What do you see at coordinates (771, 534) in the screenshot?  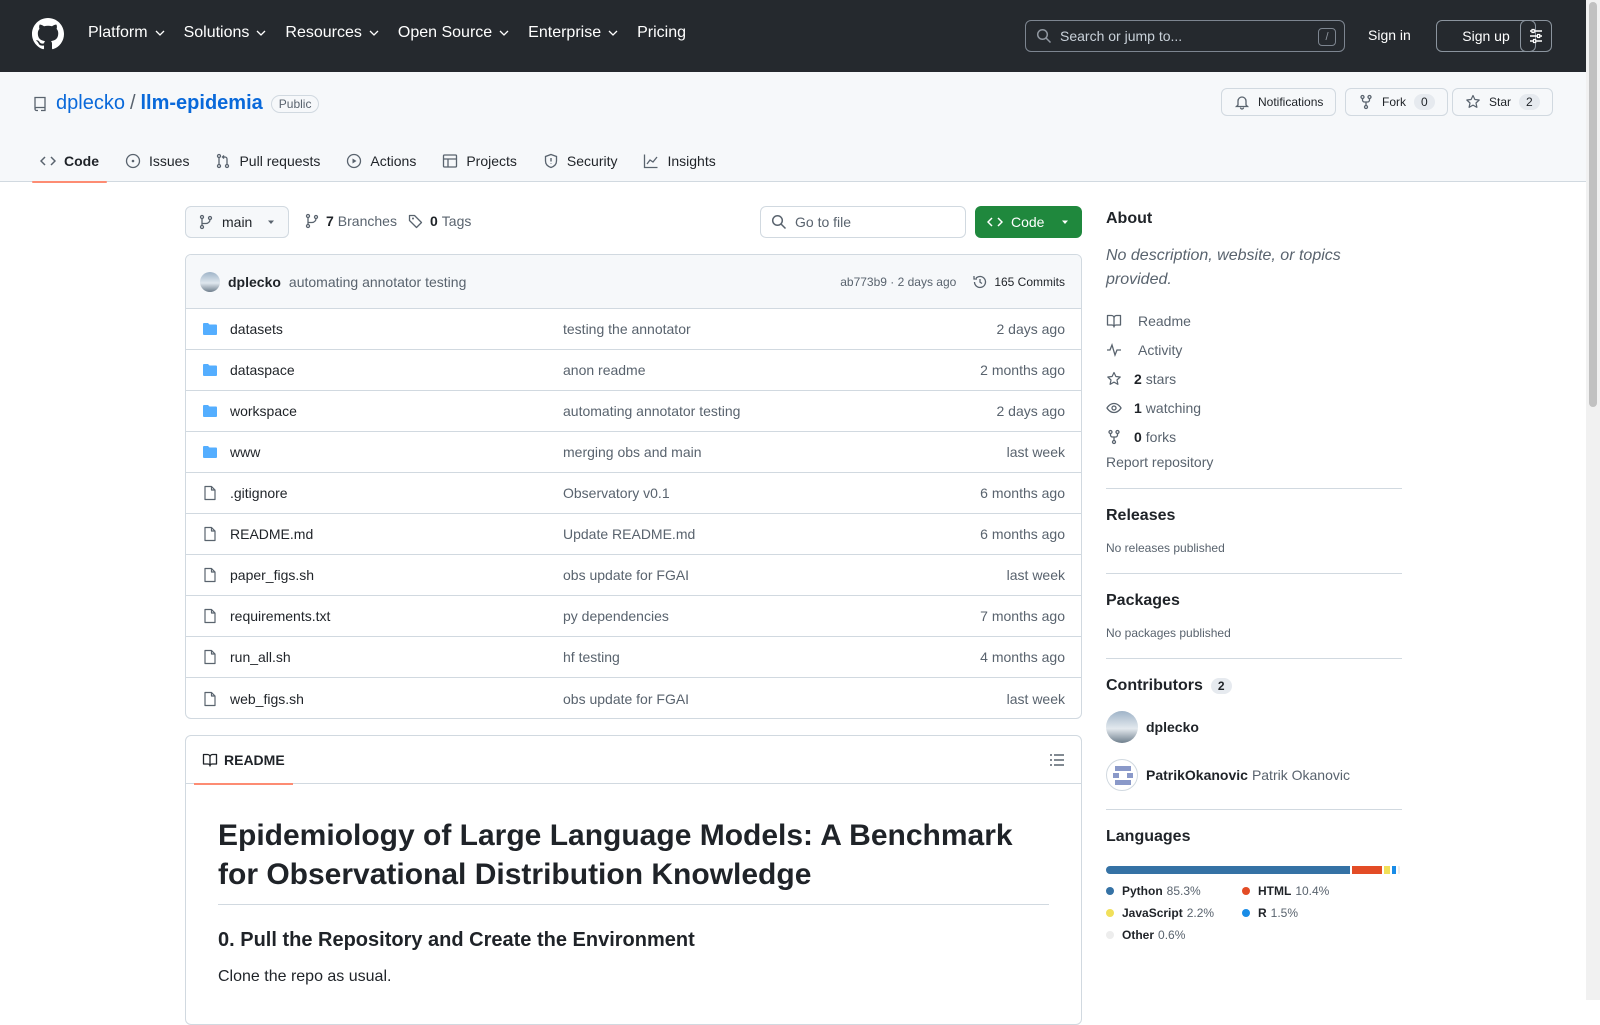 I see `file-commit-message: Update README.md` at bounding box center [771, 534].